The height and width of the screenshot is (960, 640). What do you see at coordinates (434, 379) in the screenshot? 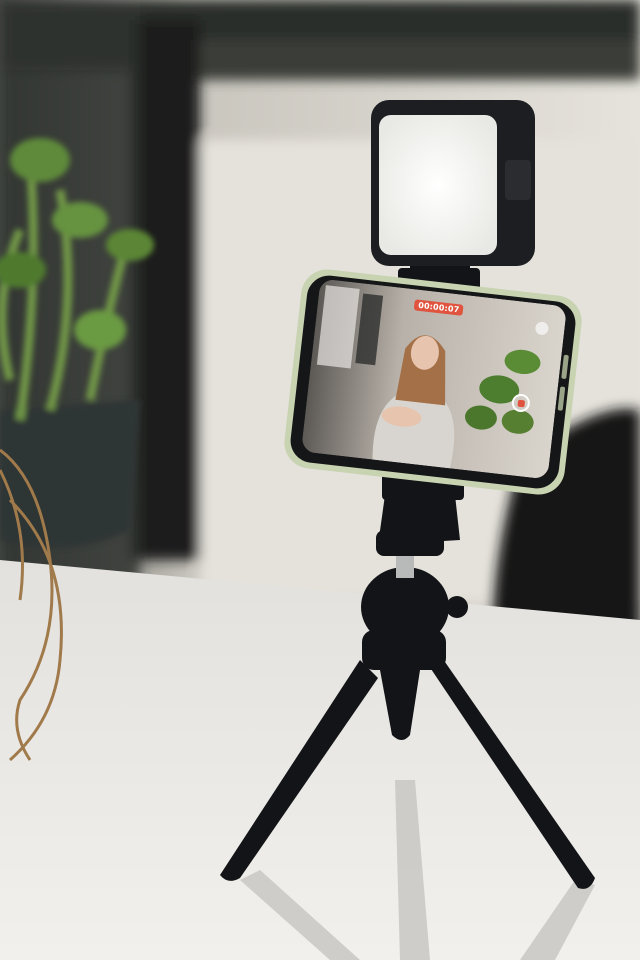
I see `phone-camera-screen: 00:00:07` at bounding box center [434, 379].